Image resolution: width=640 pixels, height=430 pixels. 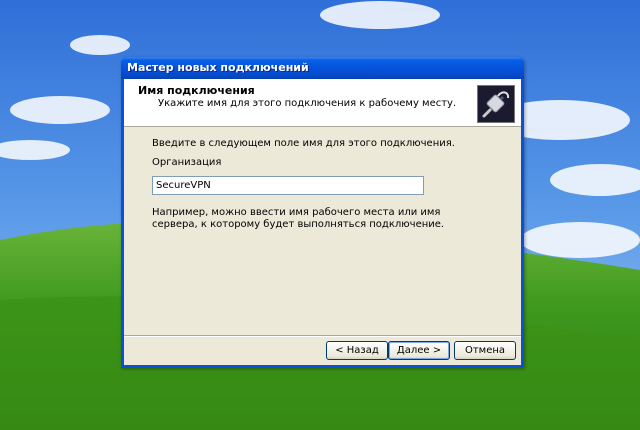 What do you see at coordinates (288, 185) in the screenshot?
I see `organization-input` at bounding box center [288, 185].